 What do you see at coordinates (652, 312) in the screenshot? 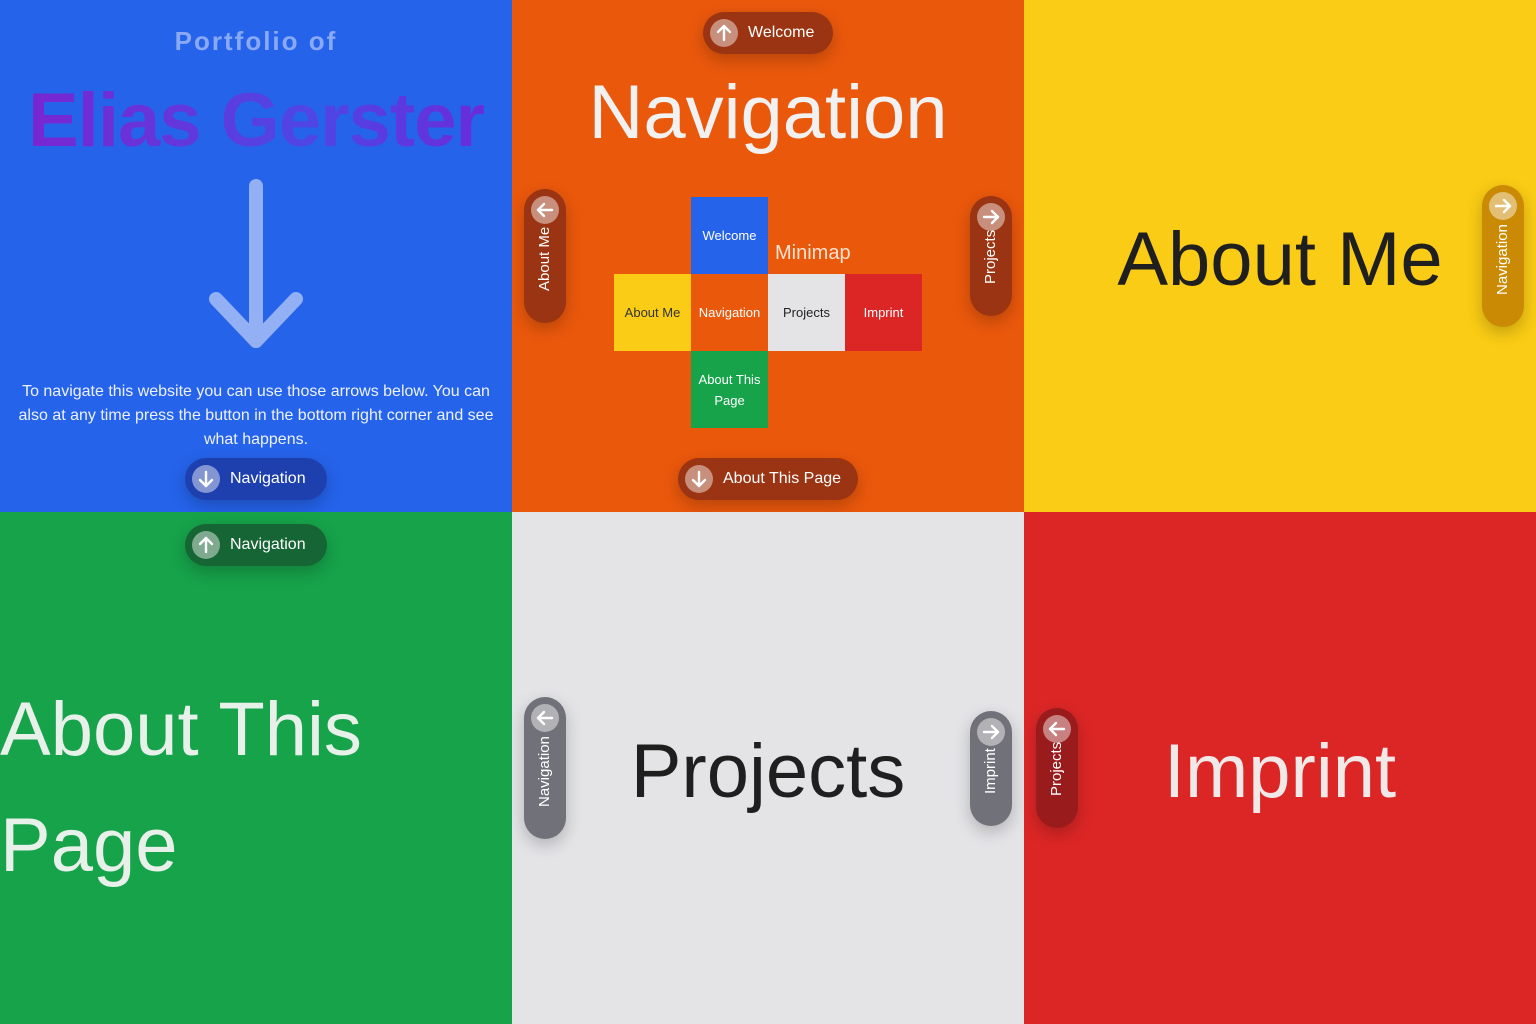
I see `minimap-about-me: About Me` at bounding box center [652, 312].